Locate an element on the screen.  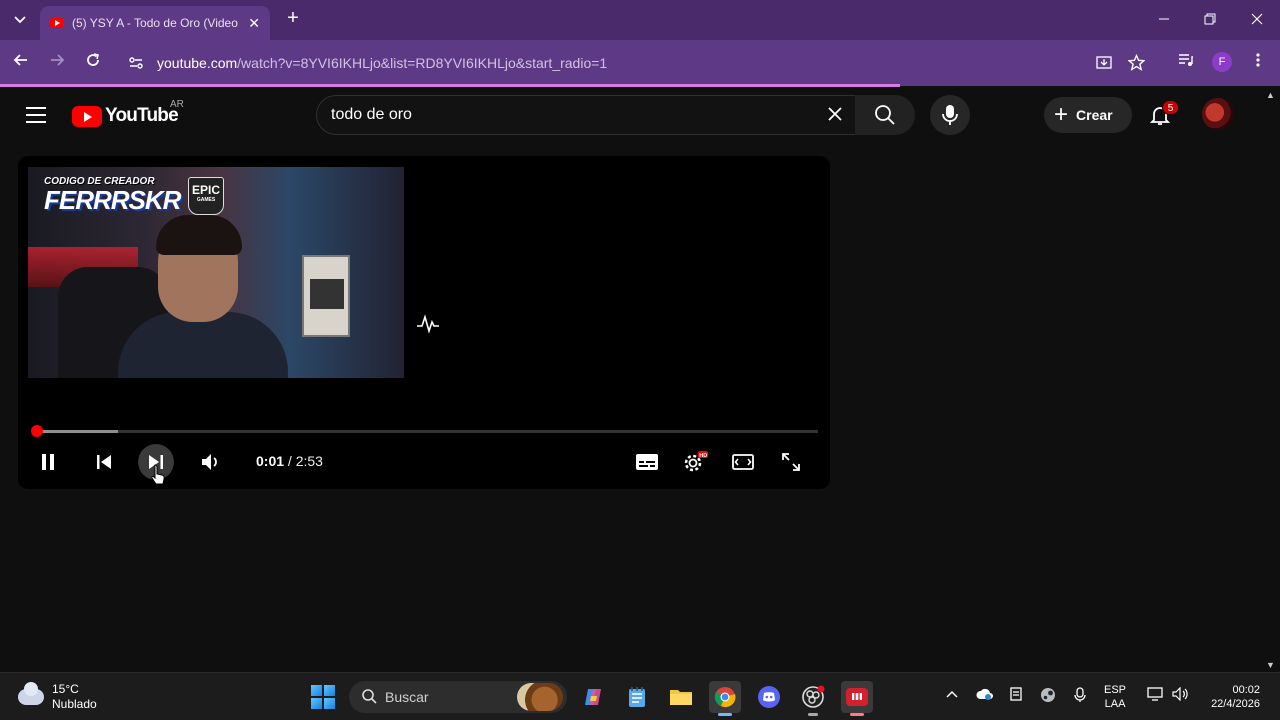
back-button is located at coordinates (21, 63).